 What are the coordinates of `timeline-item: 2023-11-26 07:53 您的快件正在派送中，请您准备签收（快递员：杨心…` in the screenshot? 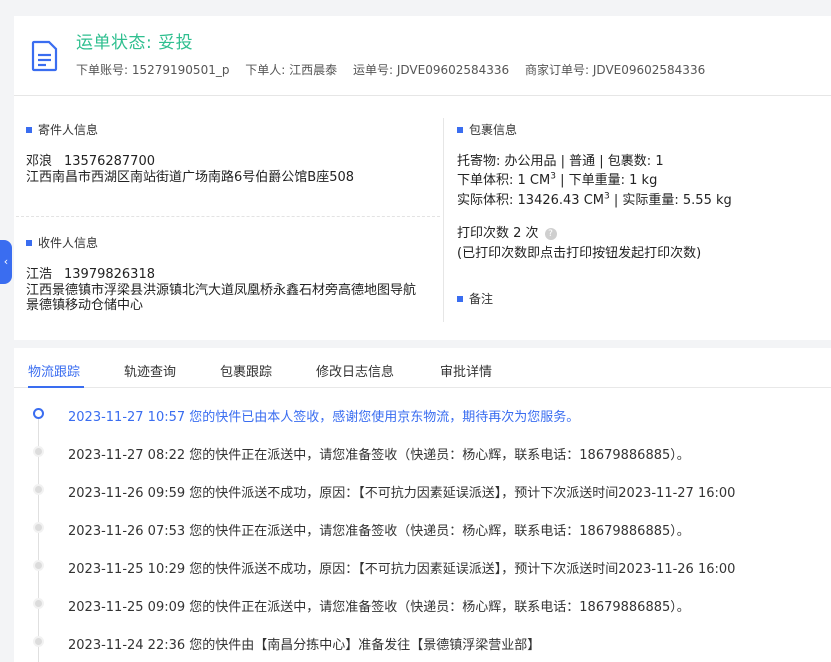 It's located at (422, 528).